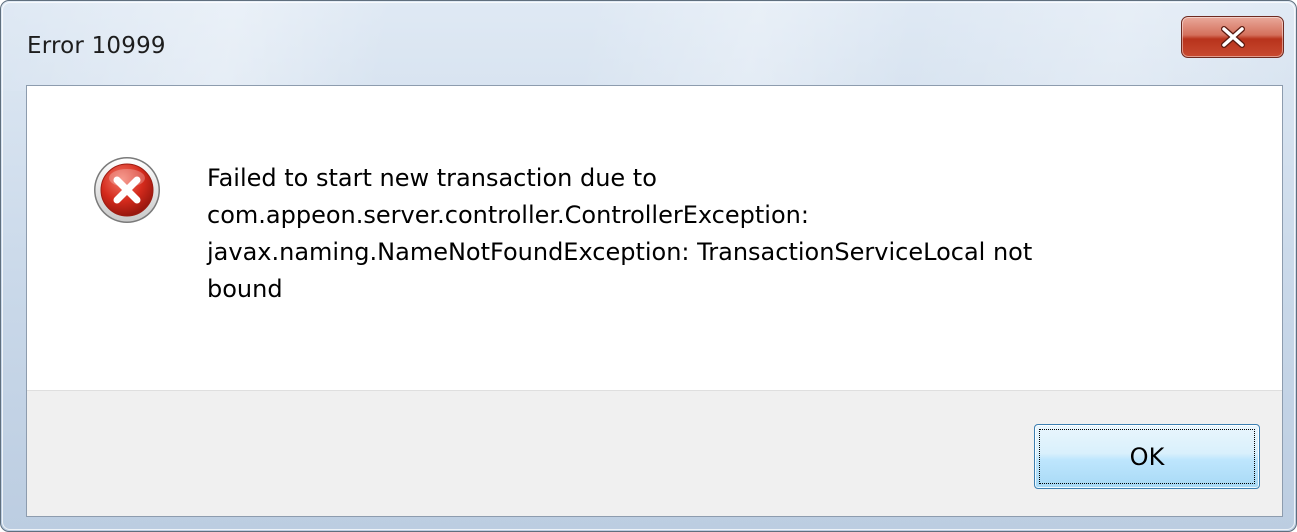  I want to click on close-x-icon, so click(1233, 37).